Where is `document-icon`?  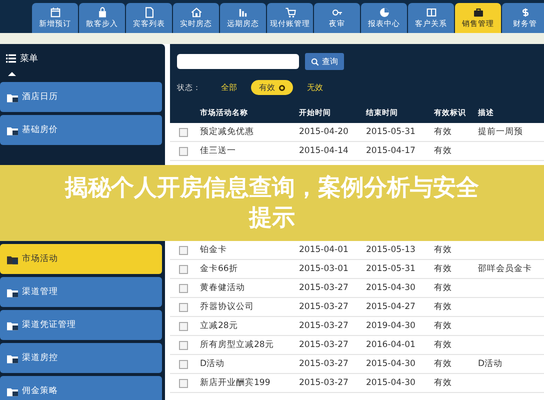
document-icon is located at coordinates (149, 12).